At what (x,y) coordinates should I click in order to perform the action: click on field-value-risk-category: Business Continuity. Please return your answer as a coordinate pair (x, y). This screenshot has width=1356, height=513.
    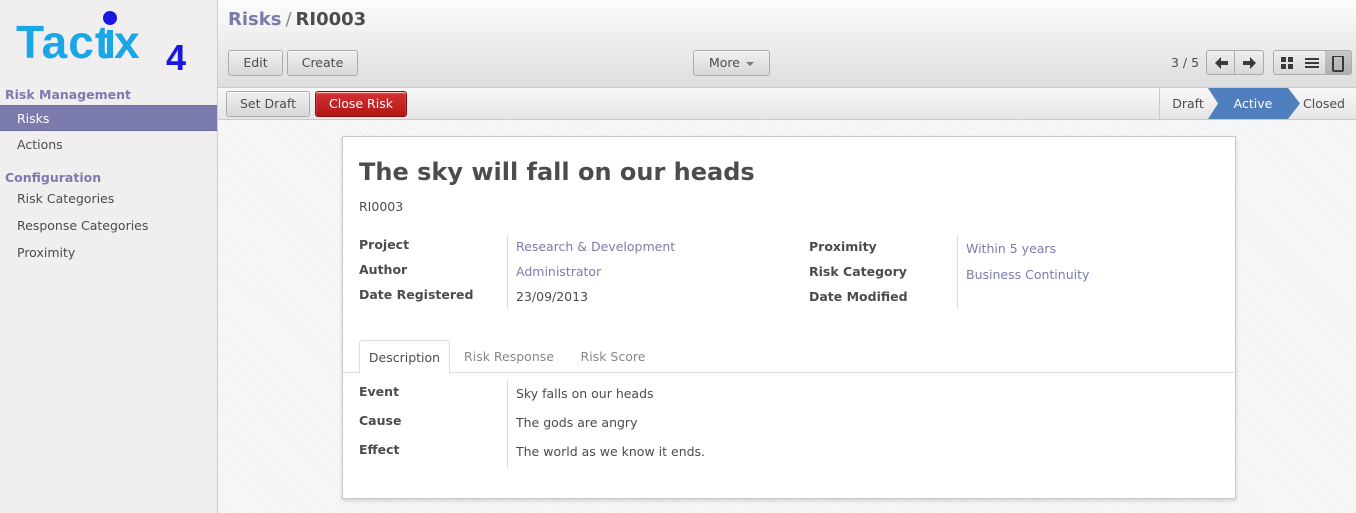
    Looking at the image, I should click on (1027, 274).